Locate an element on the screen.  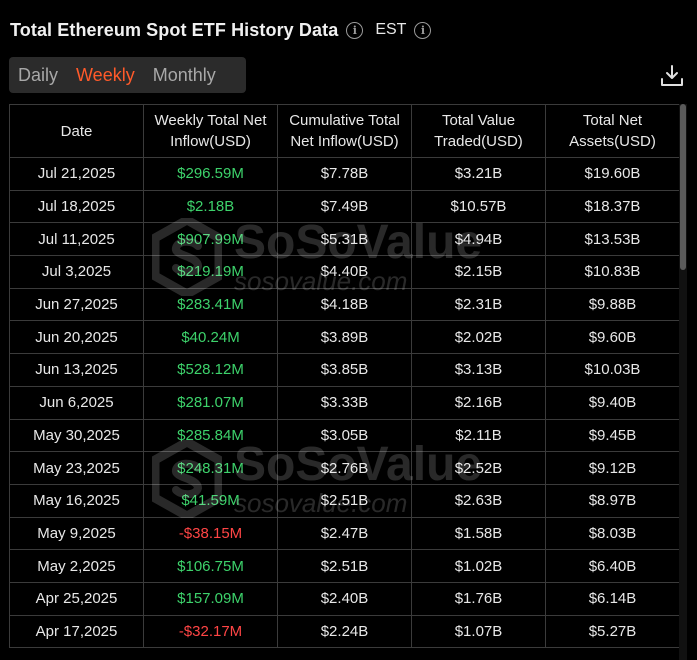
cell-net-assets: $8.03B is located at coordinates (612, 533).